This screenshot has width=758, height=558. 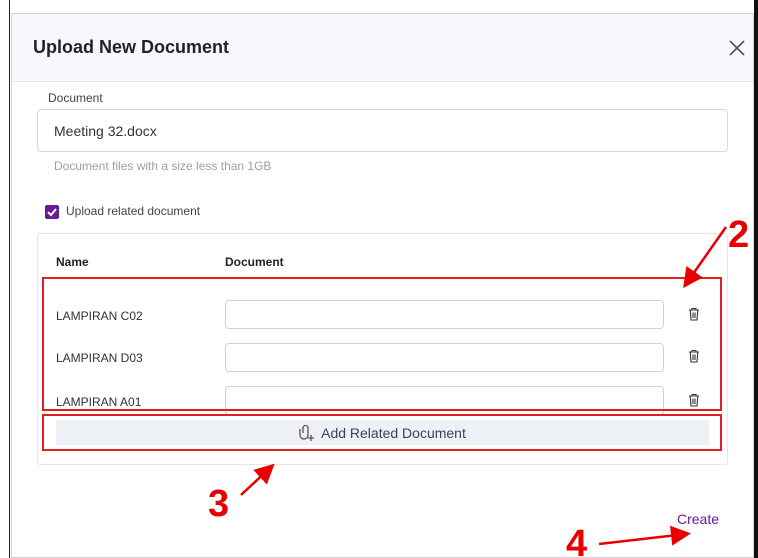 I want to click on close-icon, so click(x=737, y=48).